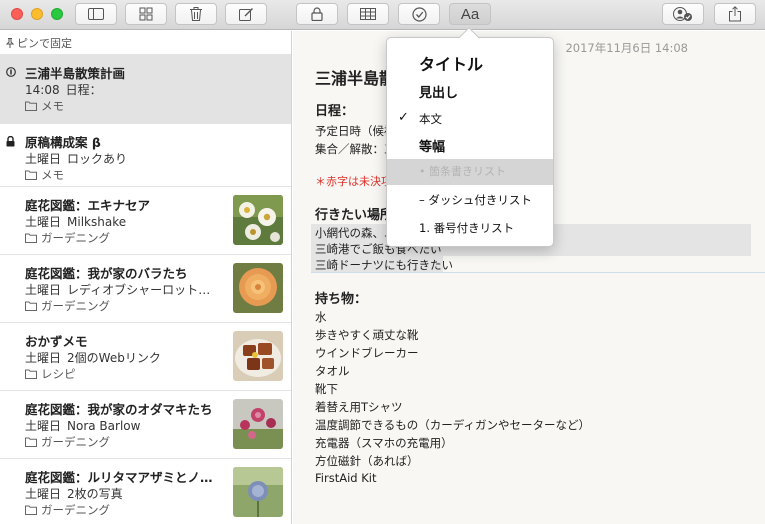 The height and width of the screenshot is (524, 765). I want to click on format-dashed-list-option: – ダッシュ付きリスト, so click(470, 200).